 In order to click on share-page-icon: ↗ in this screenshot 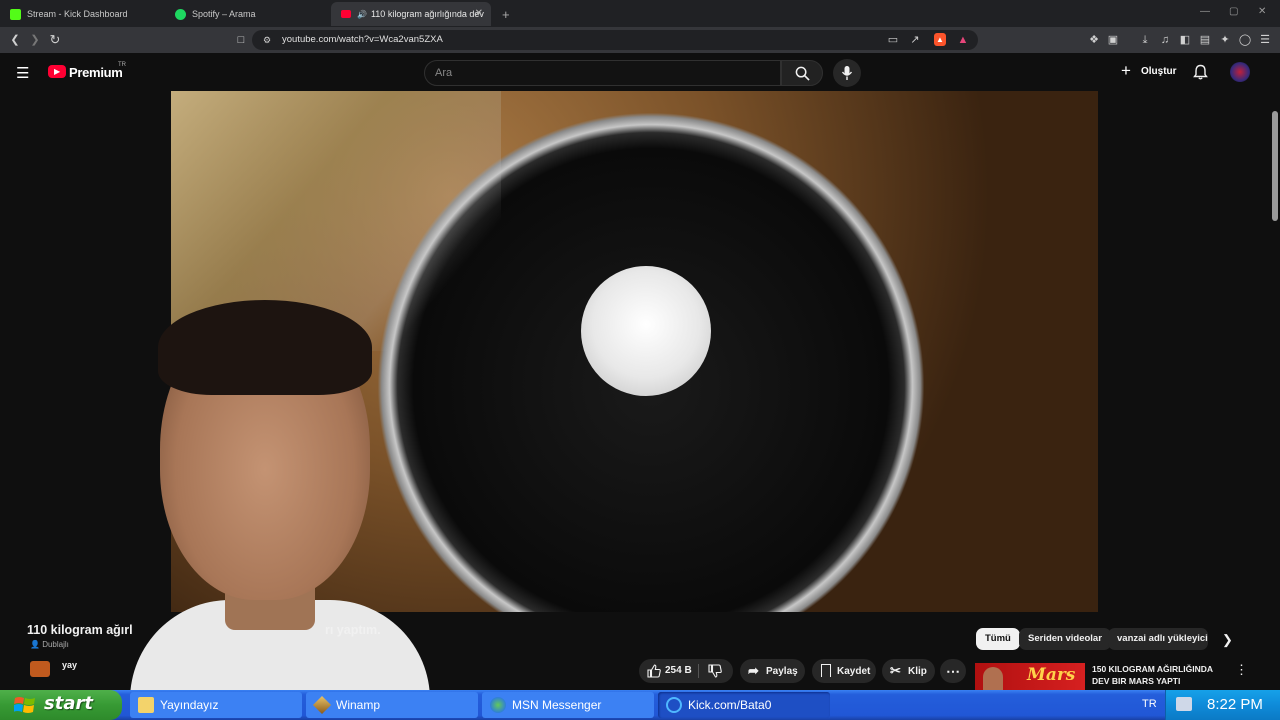, I will do `click(915, 40)`.